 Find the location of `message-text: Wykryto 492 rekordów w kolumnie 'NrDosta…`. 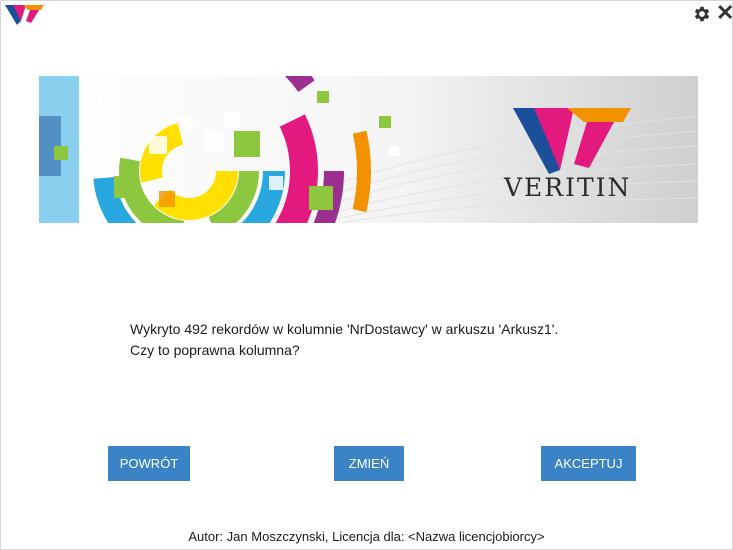

message-text: Wykryto 492 rekordów w kolumnie 'NrDosta… is located at coordinates (390, 340).